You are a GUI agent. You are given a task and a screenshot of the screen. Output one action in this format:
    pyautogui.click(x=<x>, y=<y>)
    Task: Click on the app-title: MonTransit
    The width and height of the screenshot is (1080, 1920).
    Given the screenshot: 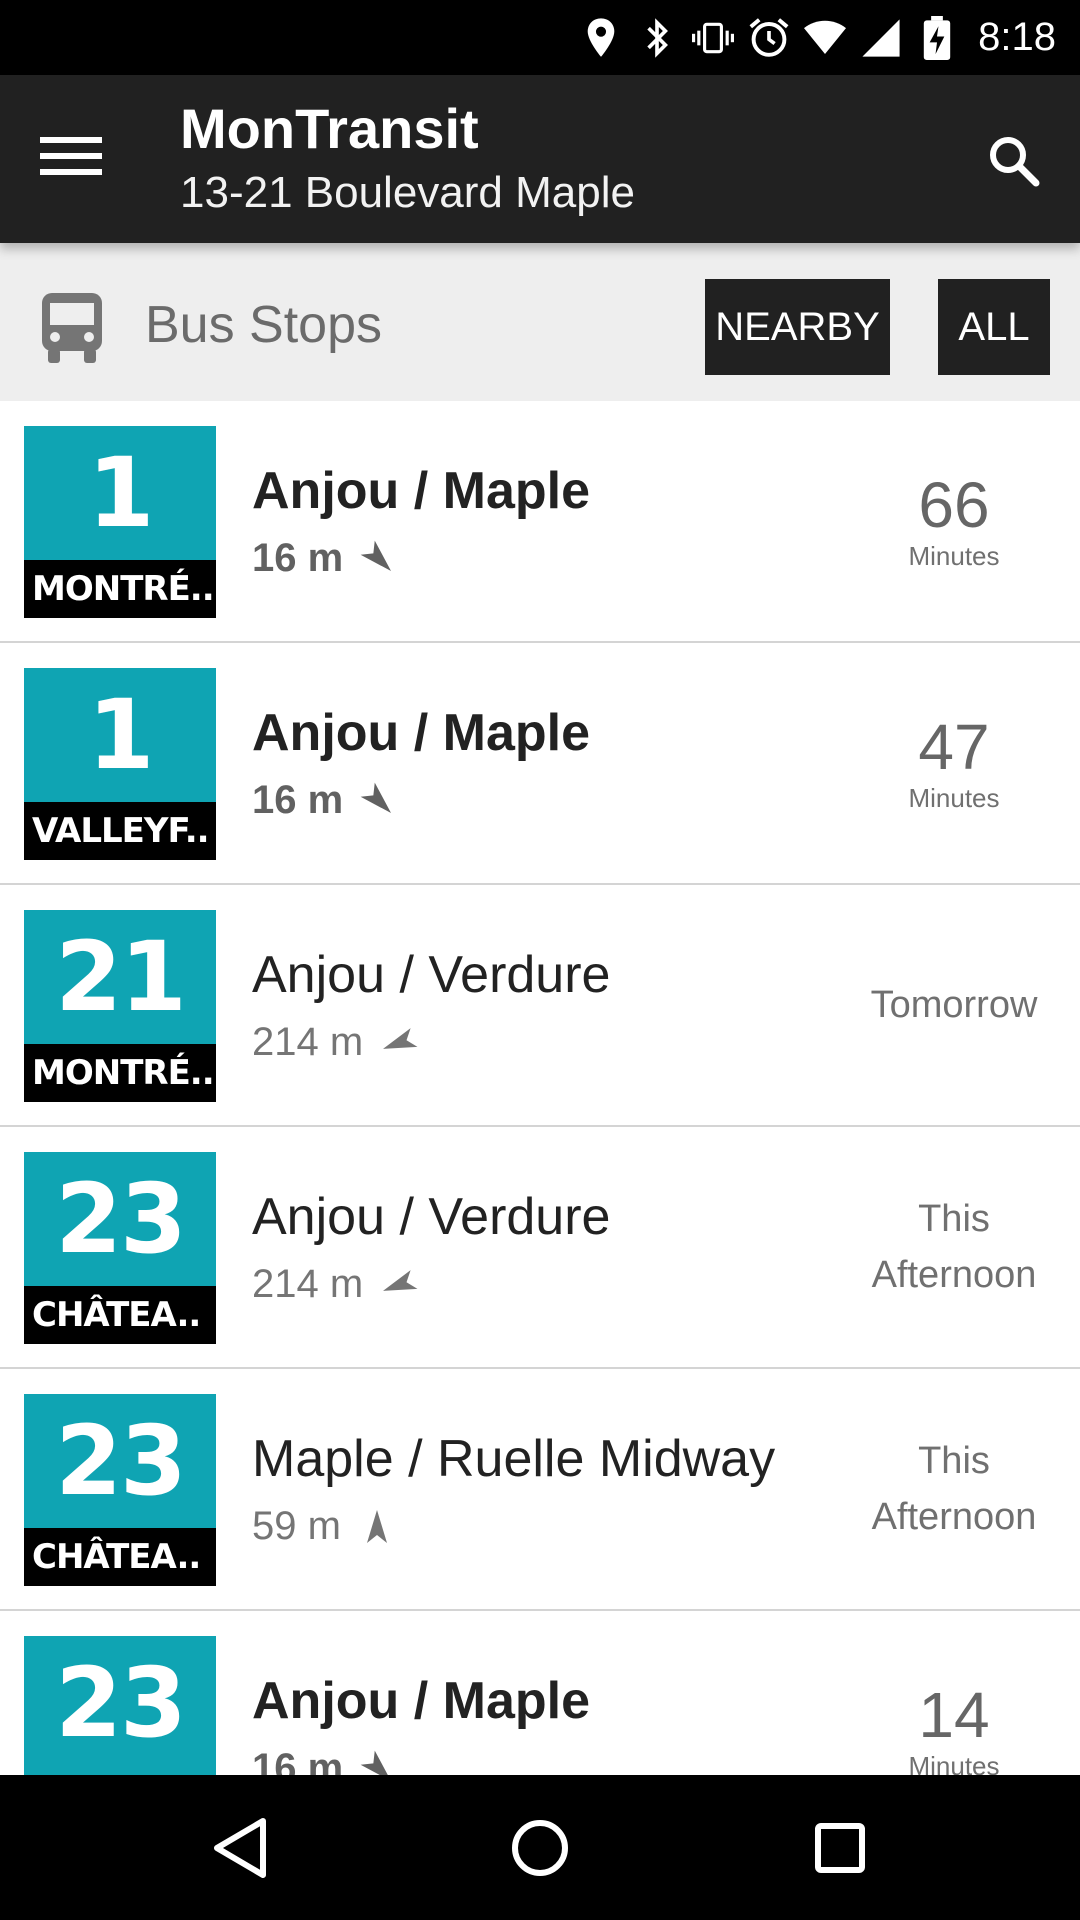 What is the action you would take?
    pyautogui.click(x=329, y=128)
    